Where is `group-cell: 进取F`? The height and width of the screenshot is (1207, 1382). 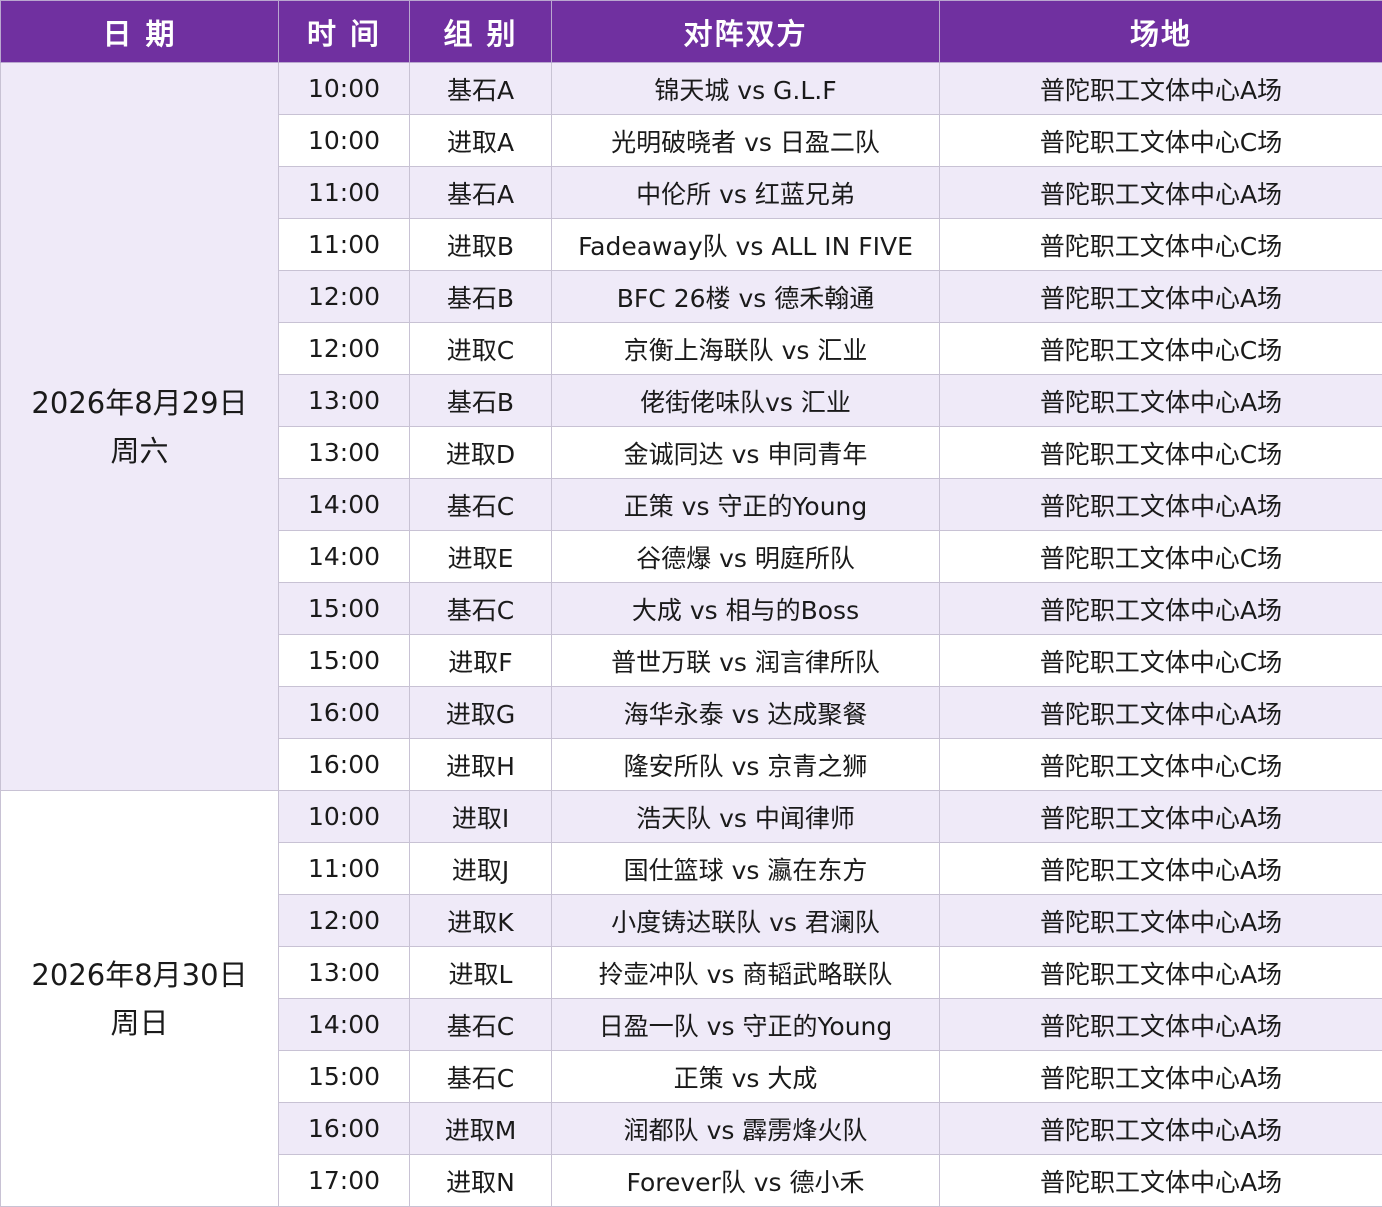
group-cell: 进取F is located at coordinates (481, 661).